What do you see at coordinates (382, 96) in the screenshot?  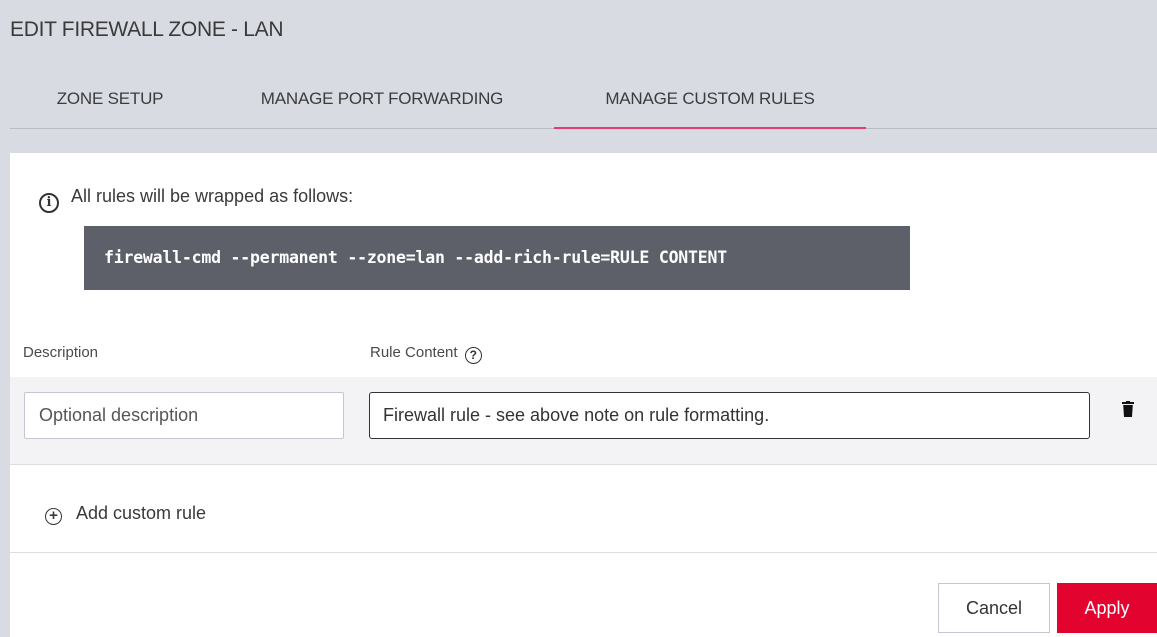 I see `tab-manage-port-forwarding: MANAGE PORT FORWARDING` at bounding box center [382, 96].